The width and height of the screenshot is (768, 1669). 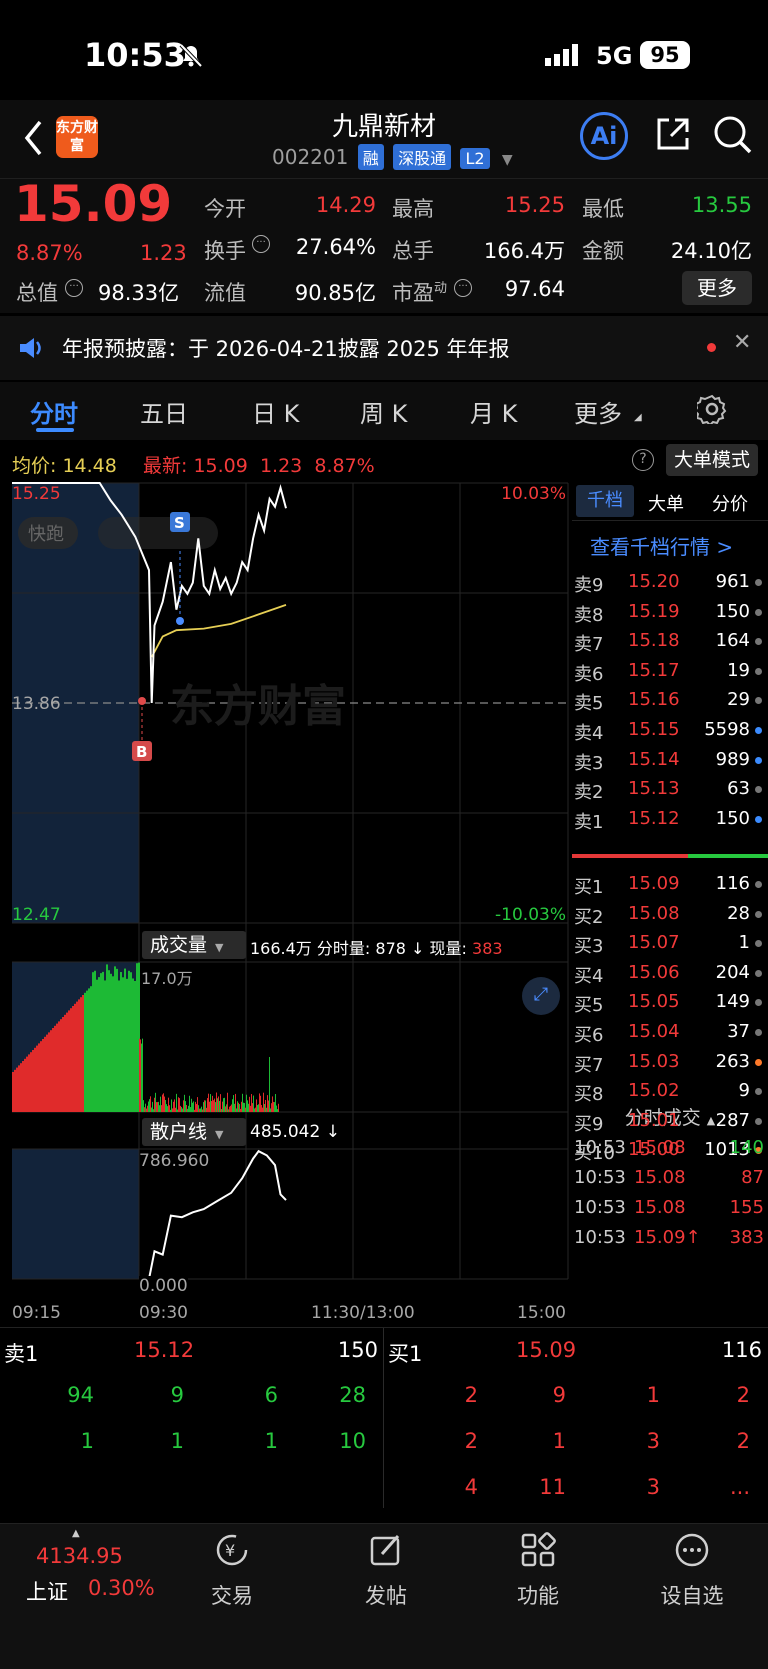 I want to click on tab-weekly-k: 周 K, so click(x=383, y=411).